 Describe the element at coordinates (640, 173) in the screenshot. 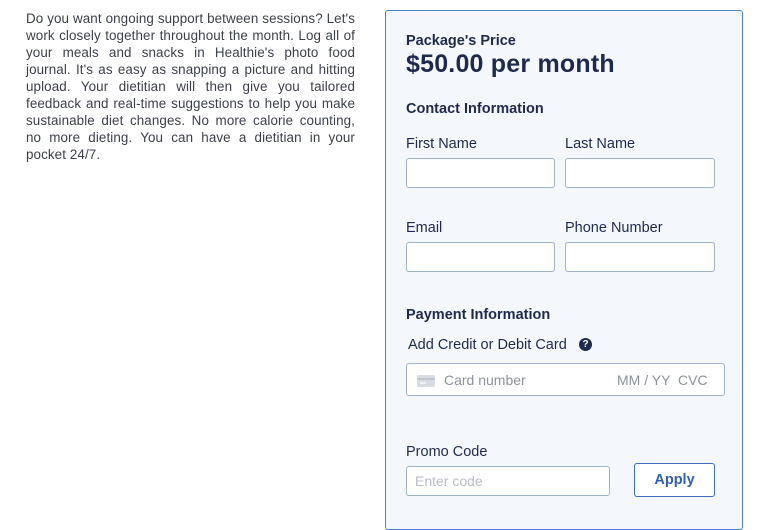

I see `last-name-field` at that location.